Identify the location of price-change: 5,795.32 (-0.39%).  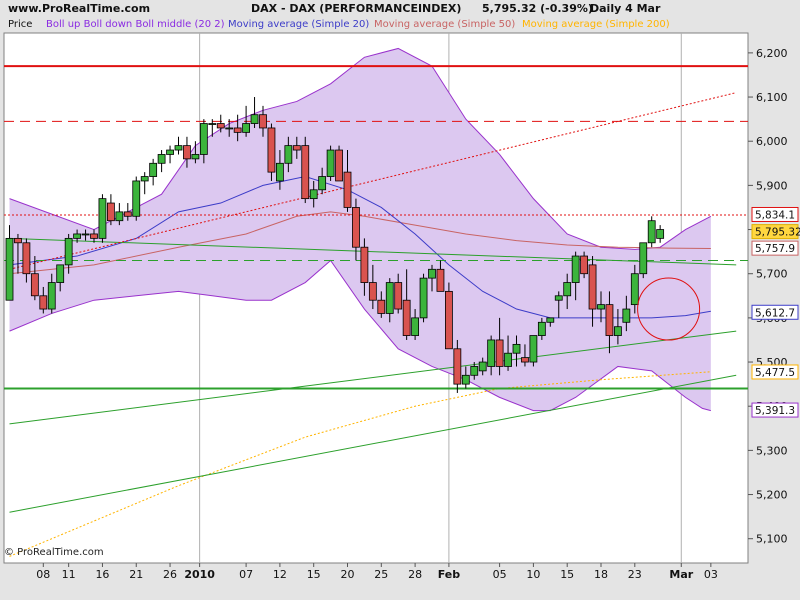
(537, 8).